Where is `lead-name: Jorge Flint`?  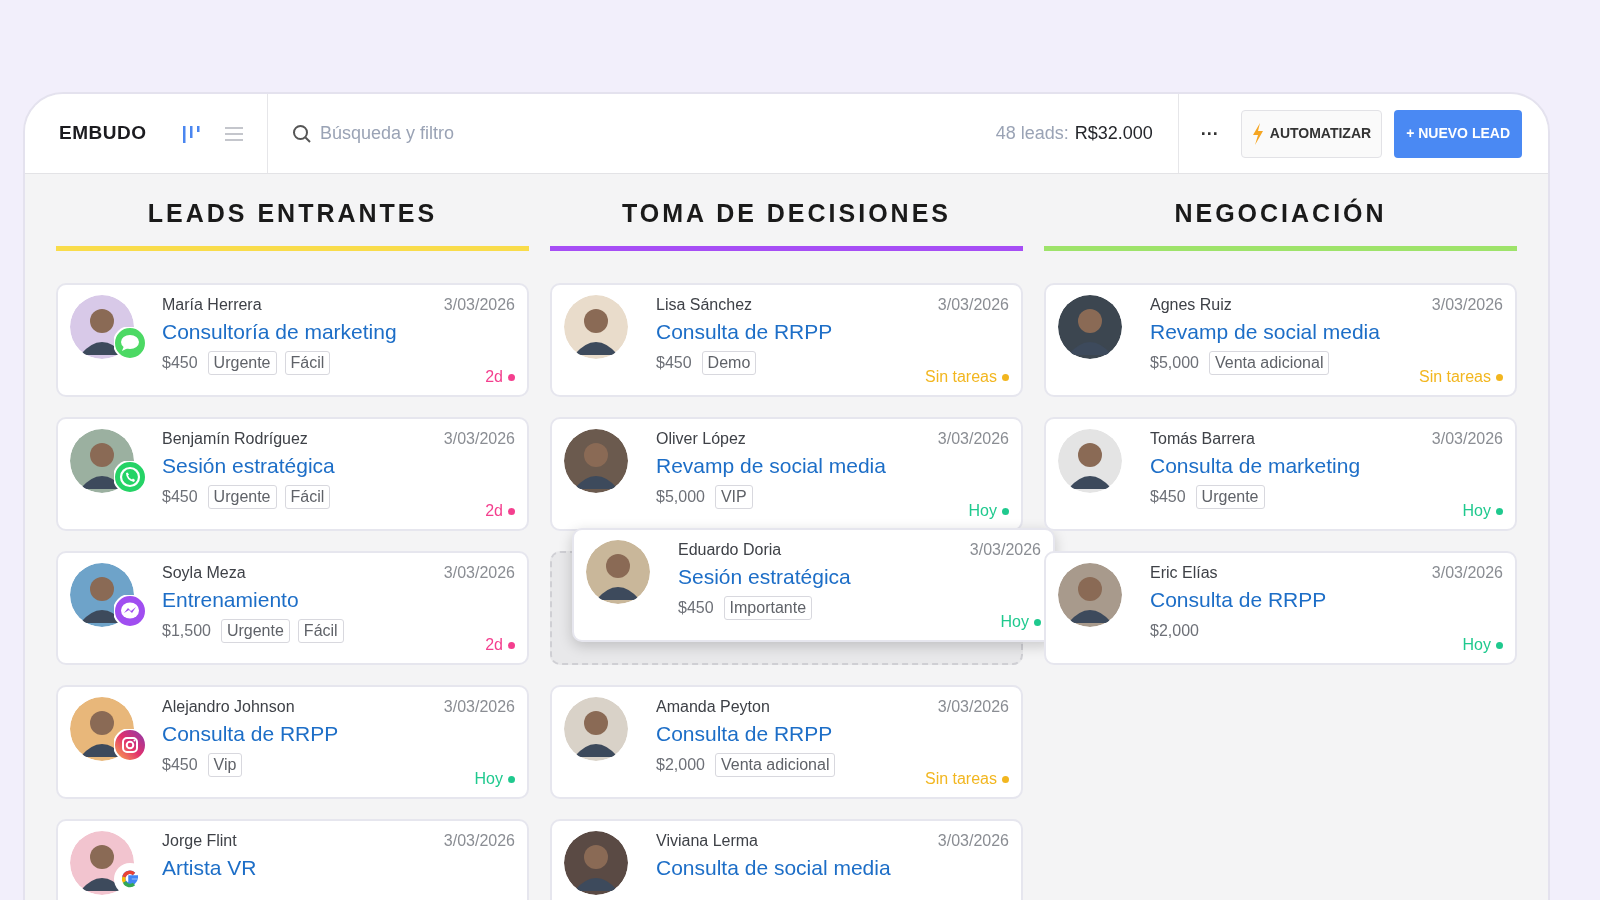
lead-name: Jorge Flint is located at coordinates (199, 841).